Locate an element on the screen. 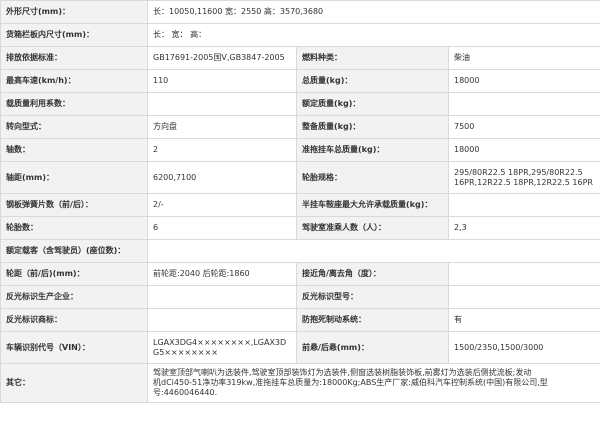 The width and height of the screenshot is (600, 421). rated-passengers-label: 额定载客（含驾驶员）(座位数)： is located at coordinates (74, 251).